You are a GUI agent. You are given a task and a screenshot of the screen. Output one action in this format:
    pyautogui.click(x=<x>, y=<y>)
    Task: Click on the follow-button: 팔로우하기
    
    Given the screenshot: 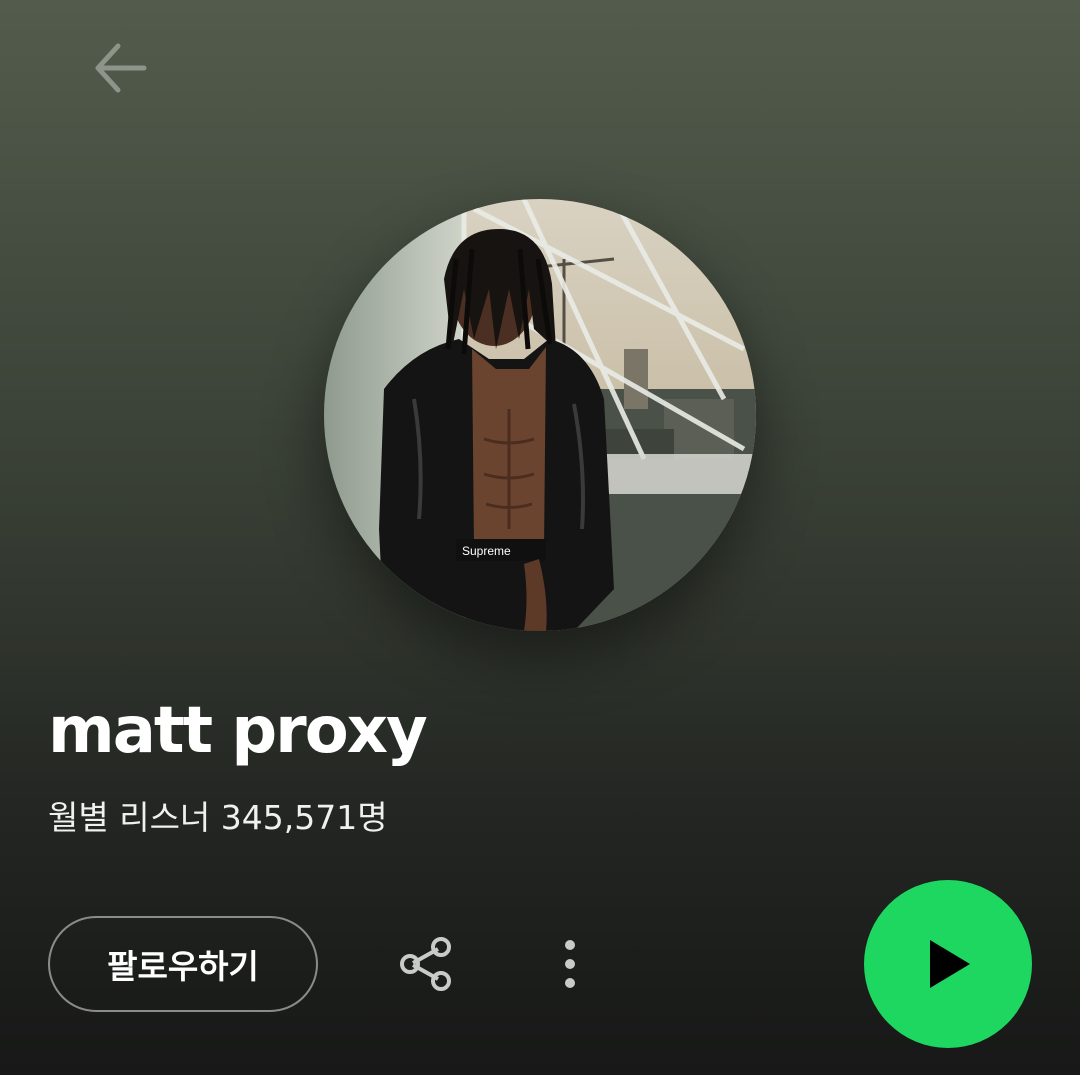 What is the action you would take?
    pyautogui.click(x=183, y=964)
    